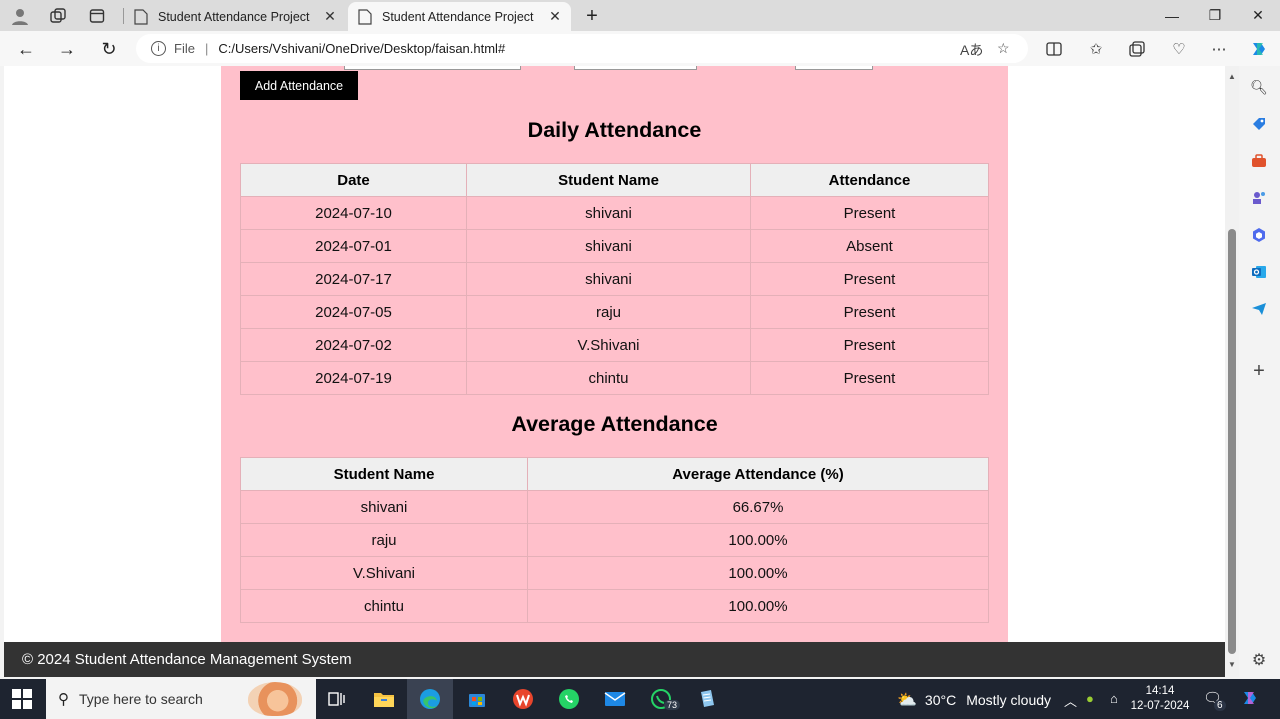 The width and height of the screenshot is (1280, 719). I want to click on split-screen-icon, so click(1054, 49).